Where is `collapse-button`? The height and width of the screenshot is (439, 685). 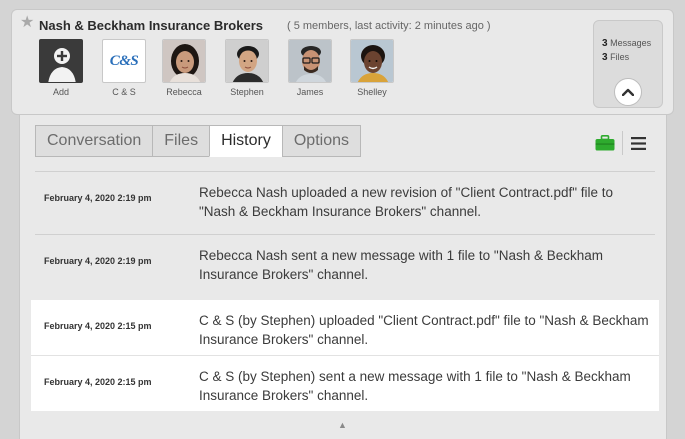
collapse-button is located at coordinates (628, 92).